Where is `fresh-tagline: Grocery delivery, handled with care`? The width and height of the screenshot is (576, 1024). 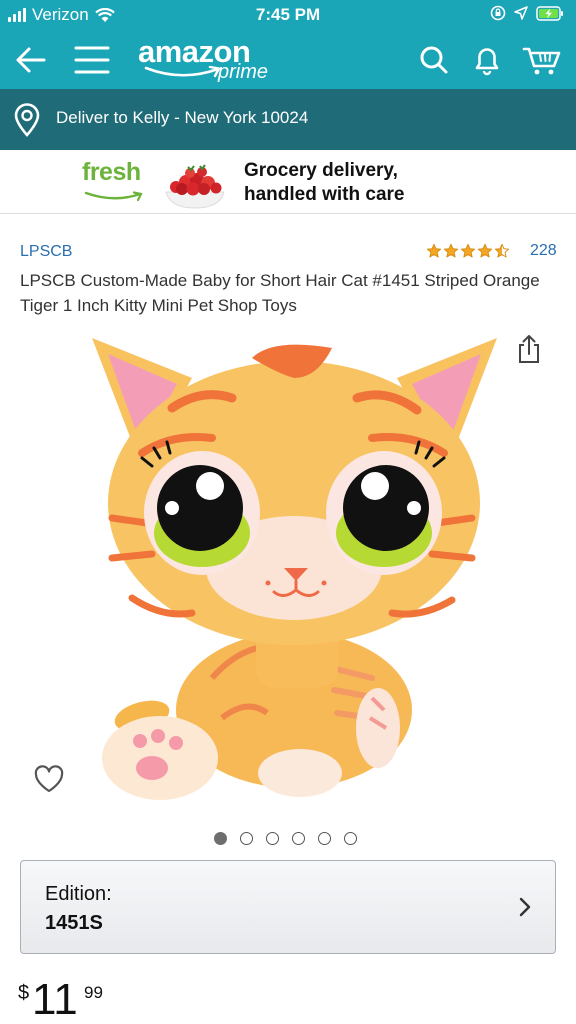 fresh-tagline: Grocery delivery, handled with care is located at coordinates (324, 183).